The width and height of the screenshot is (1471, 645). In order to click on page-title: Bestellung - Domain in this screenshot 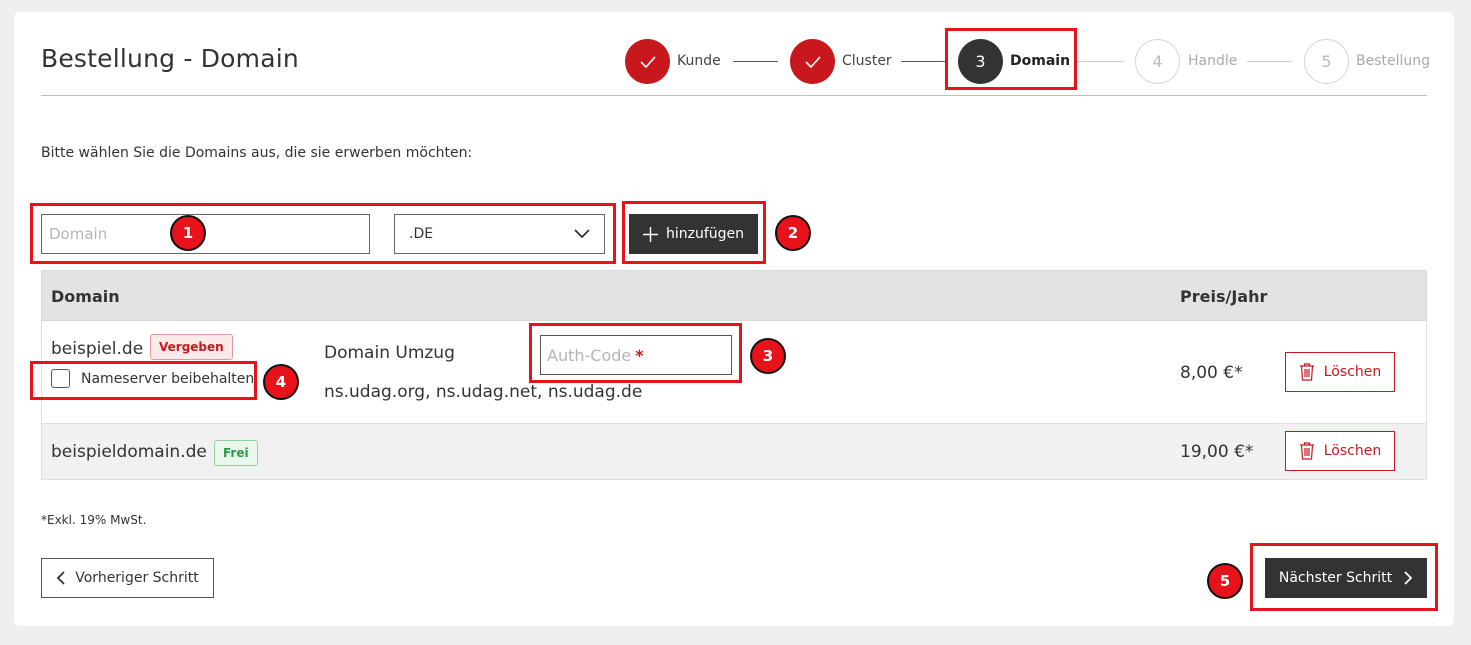, I will do `click(170, 58)`.